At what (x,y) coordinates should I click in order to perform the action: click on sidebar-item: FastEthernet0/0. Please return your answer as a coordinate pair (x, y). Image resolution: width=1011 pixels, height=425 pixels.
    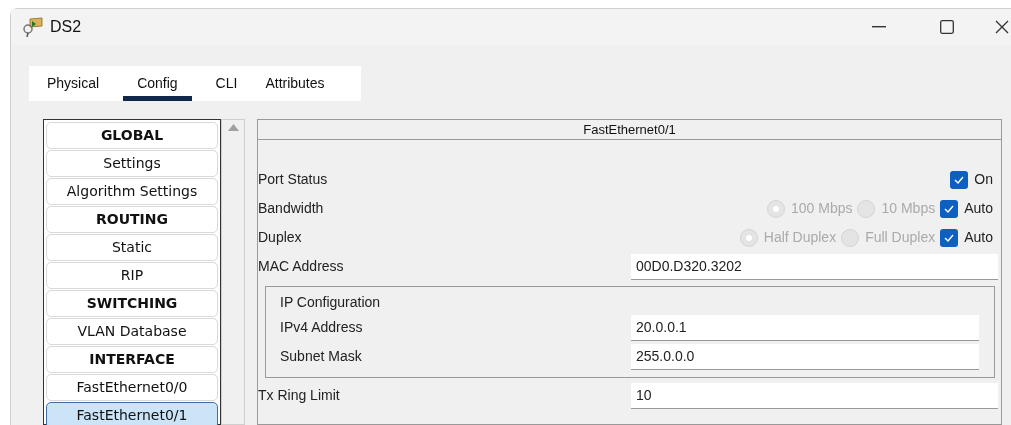
    Looking at the image, I should click on (132, 387).